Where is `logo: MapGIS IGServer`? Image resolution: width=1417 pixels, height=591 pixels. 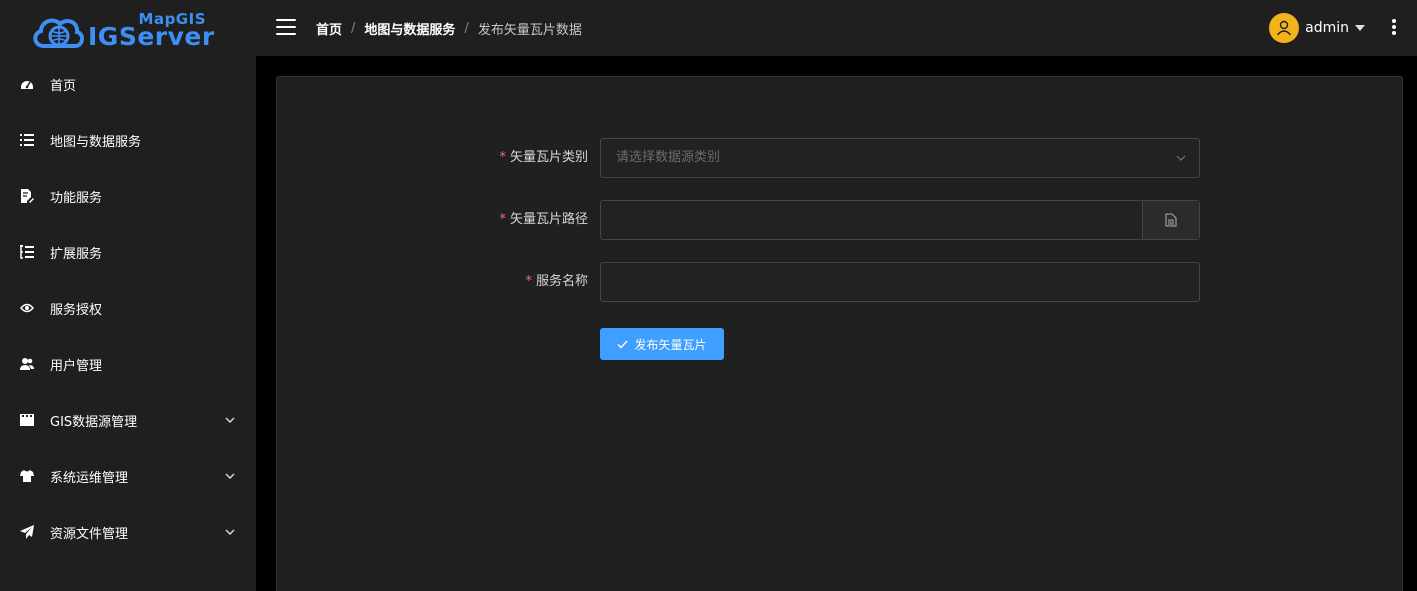 logo: MapGIS IGServer is located at coordinates (122, 30).